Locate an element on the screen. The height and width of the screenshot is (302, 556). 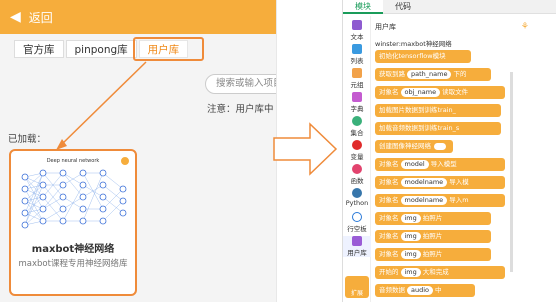
code-block: 开始的 img 大和完成 is located at coordinates (440, 272).